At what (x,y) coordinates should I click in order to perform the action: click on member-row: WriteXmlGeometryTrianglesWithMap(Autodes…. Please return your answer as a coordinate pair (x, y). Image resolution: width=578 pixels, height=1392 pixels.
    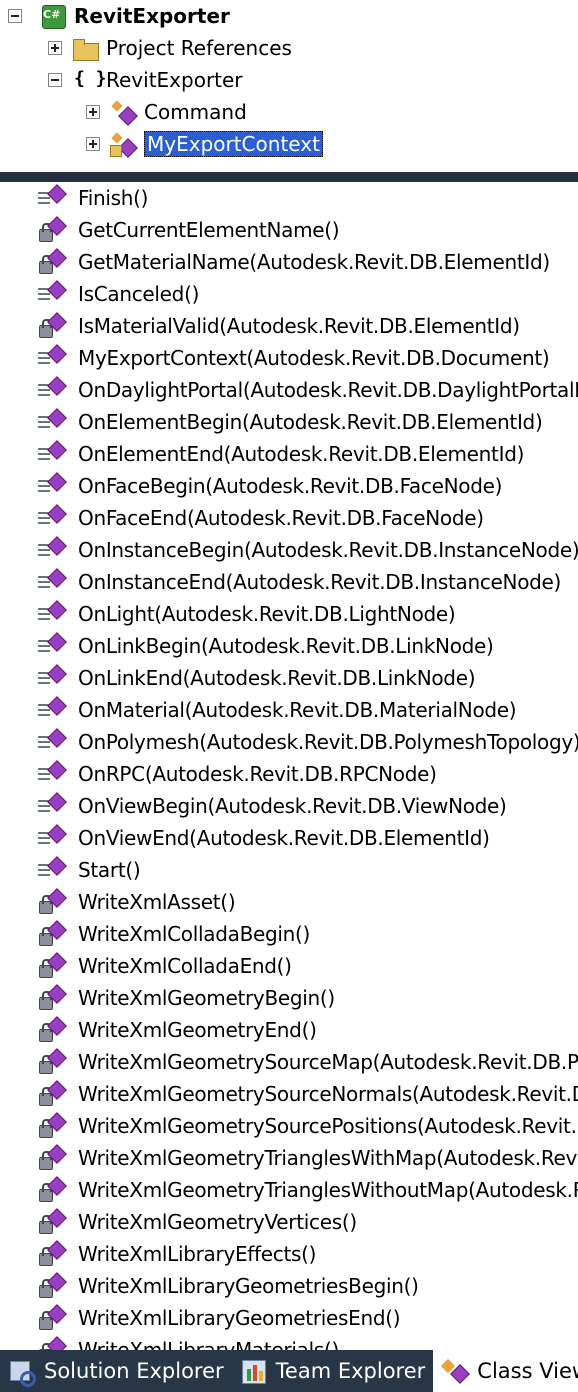
    Looking at the image, I should click on (289, 1158).